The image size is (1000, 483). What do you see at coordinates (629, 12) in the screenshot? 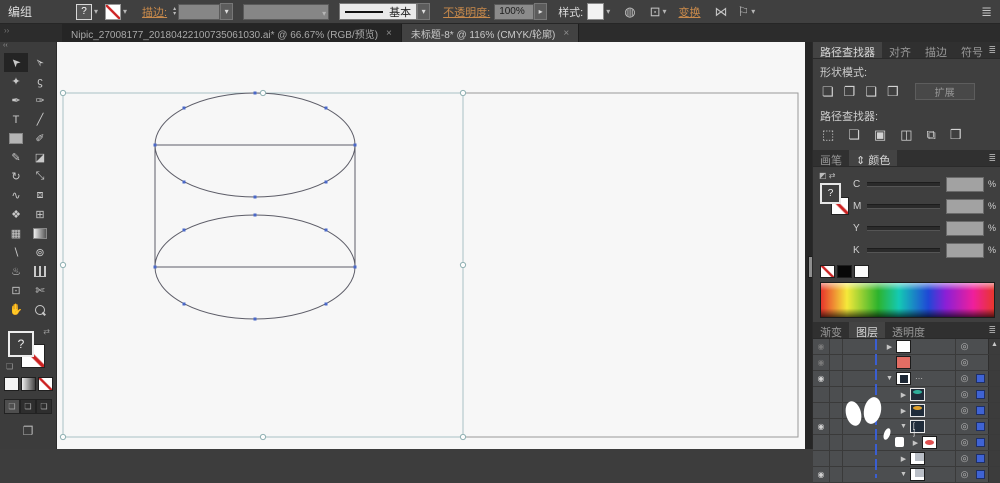
I see `document-setup-icon: ◍` at bounding box center [629, 12].